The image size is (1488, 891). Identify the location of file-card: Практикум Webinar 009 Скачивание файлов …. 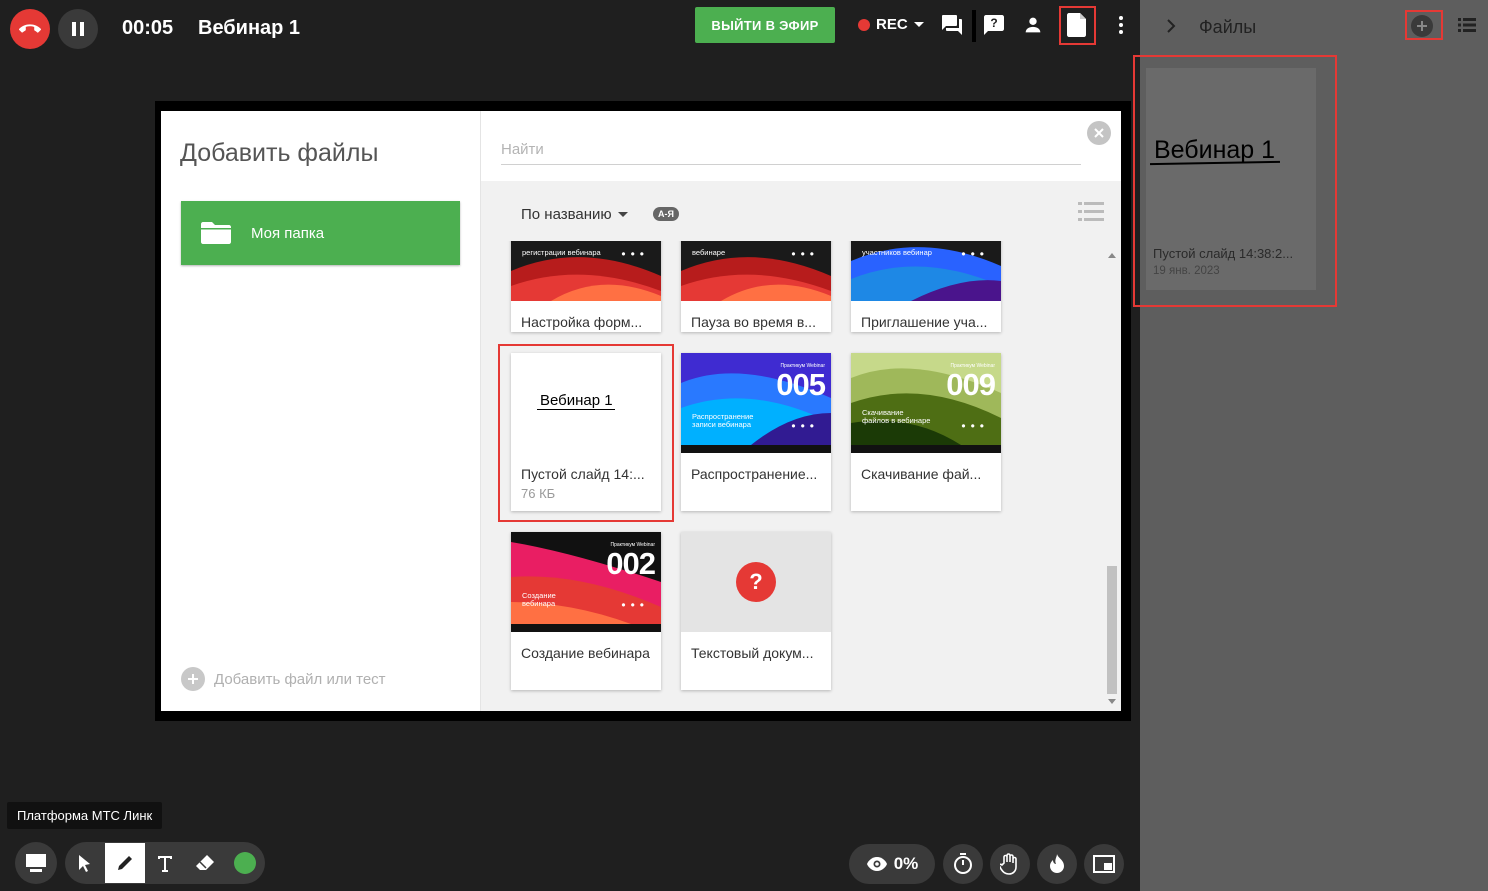
(926, 432).